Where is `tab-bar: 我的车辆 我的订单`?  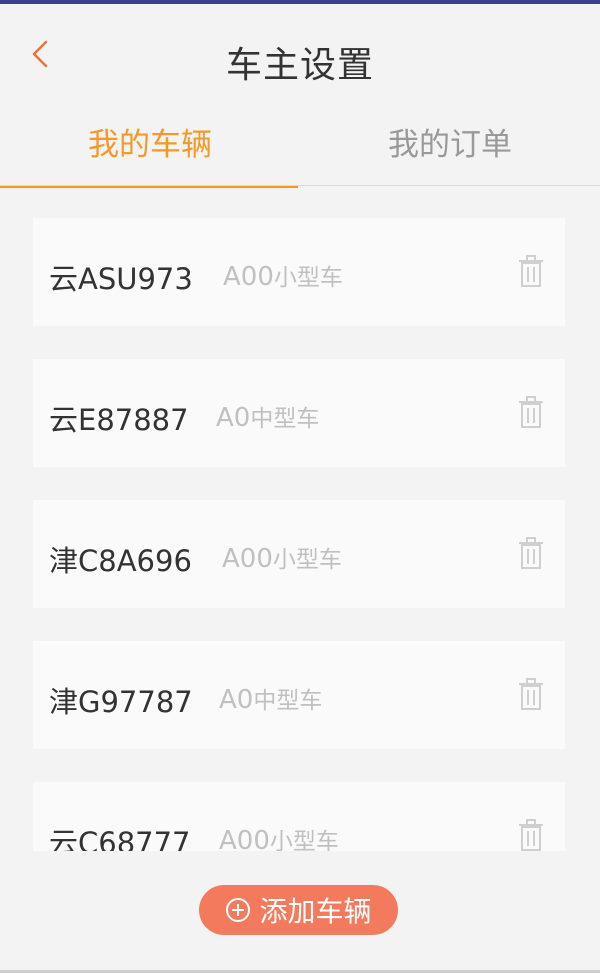 tab-bar: 我的车辆 我的订单 is located at coordinates (300, 146).